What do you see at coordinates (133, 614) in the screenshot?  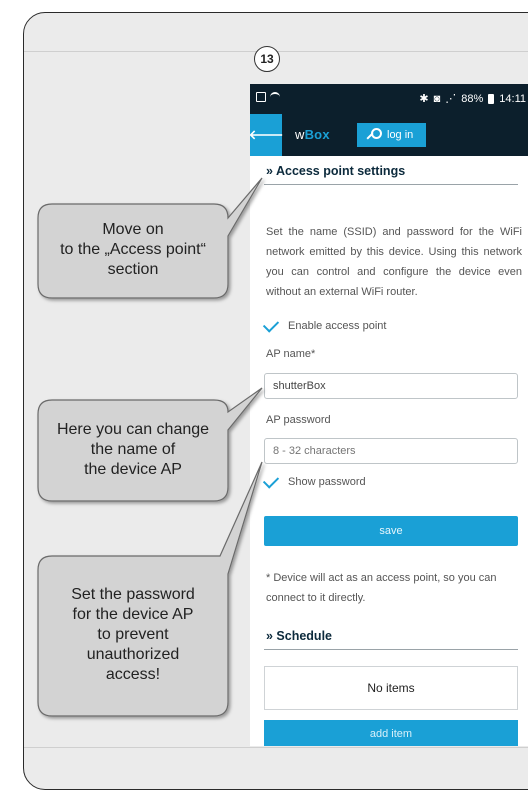 I see `callout-line: for the device AP` at bounding box center [133, 614].